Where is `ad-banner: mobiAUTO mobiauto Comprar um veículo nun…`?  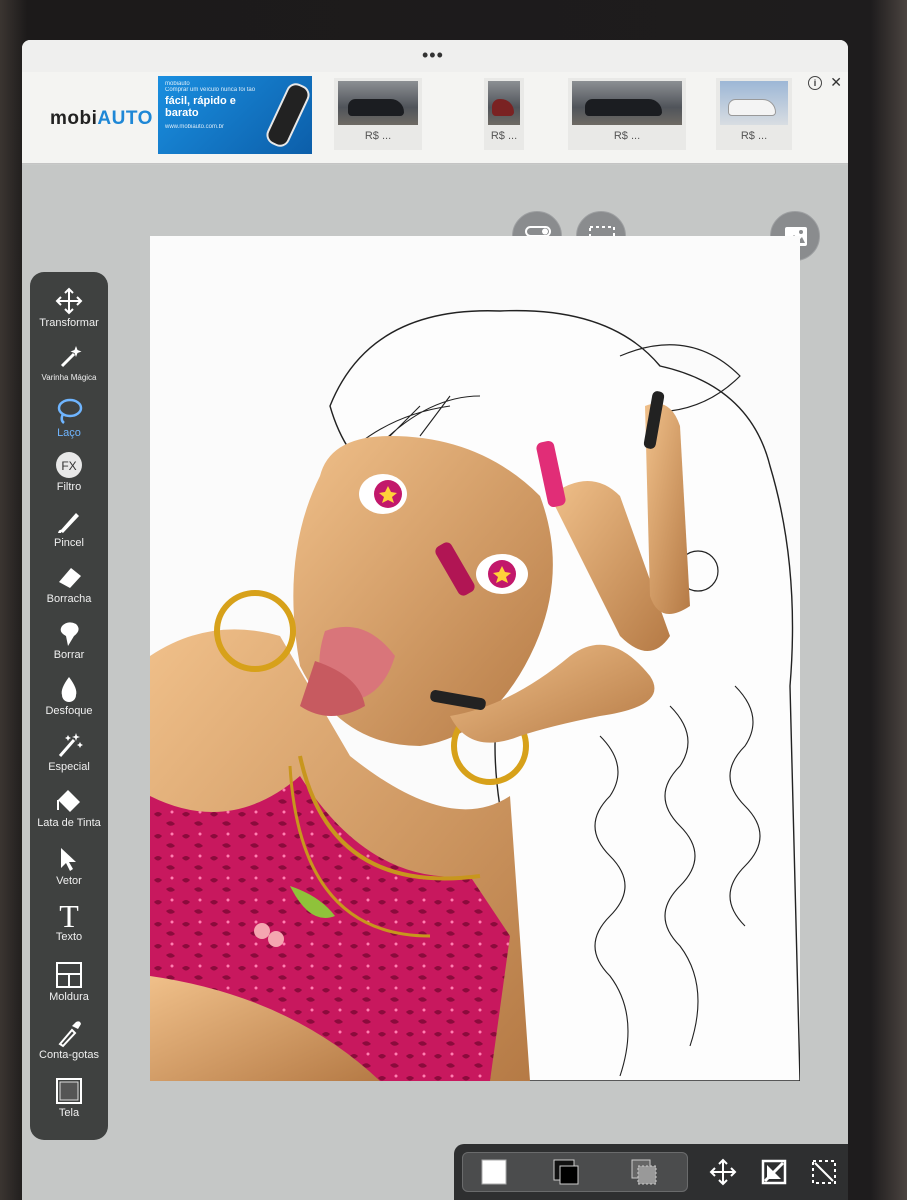 ad-banner: mobiAUTO mobiauto Comprar um veículo nun… is located at coordinates (435, 118).